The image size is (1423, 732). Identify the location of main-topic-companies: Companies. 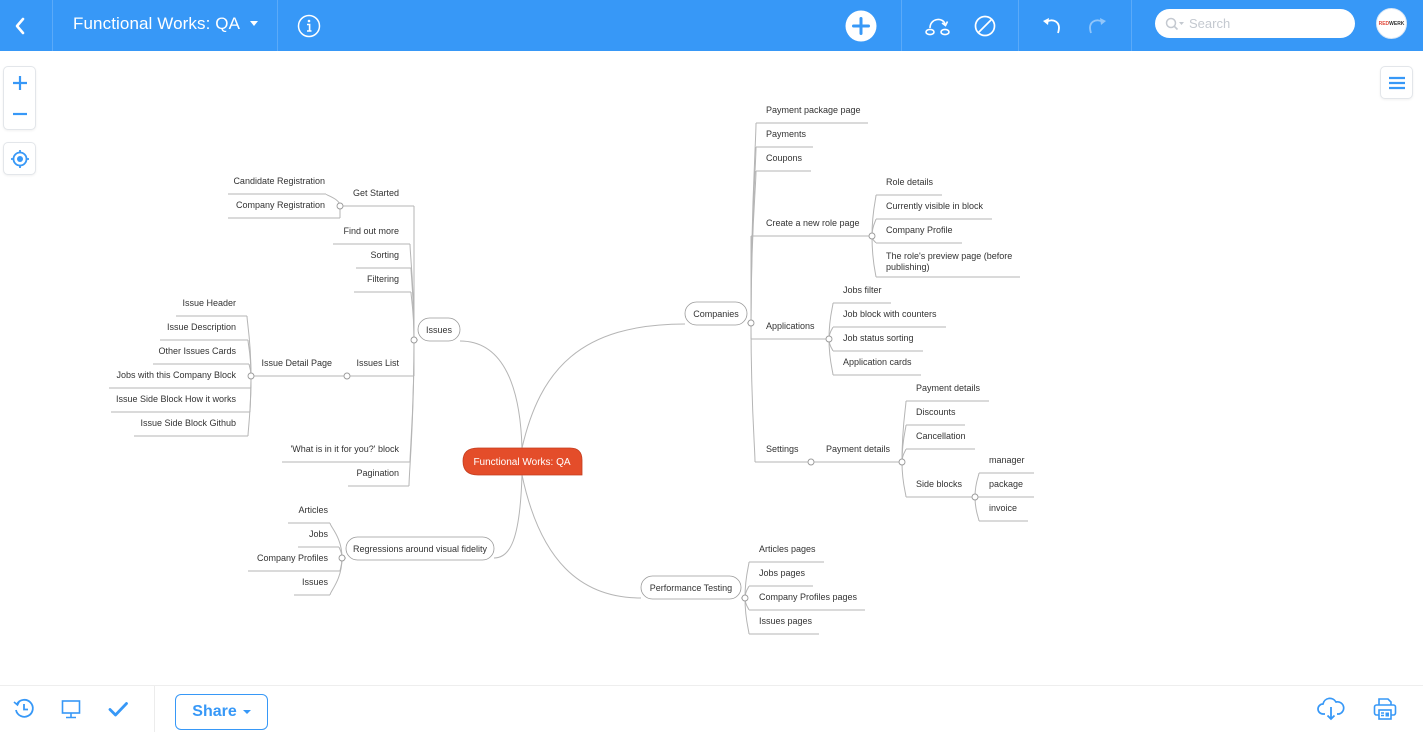
(716, 313).